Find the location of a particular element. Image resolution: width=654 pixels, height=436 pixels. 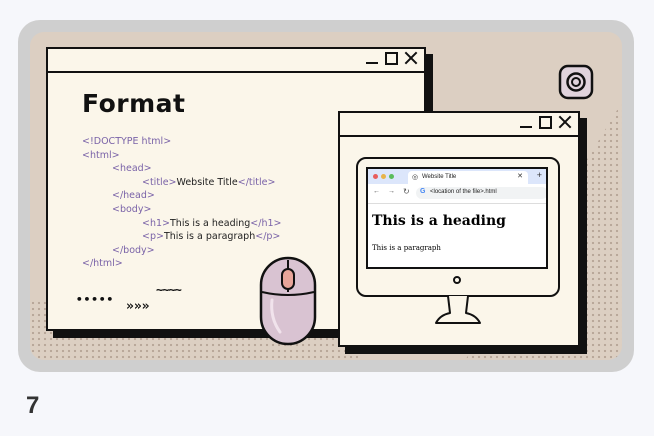

slide-number: 7 is located at coordinates (33, 405).